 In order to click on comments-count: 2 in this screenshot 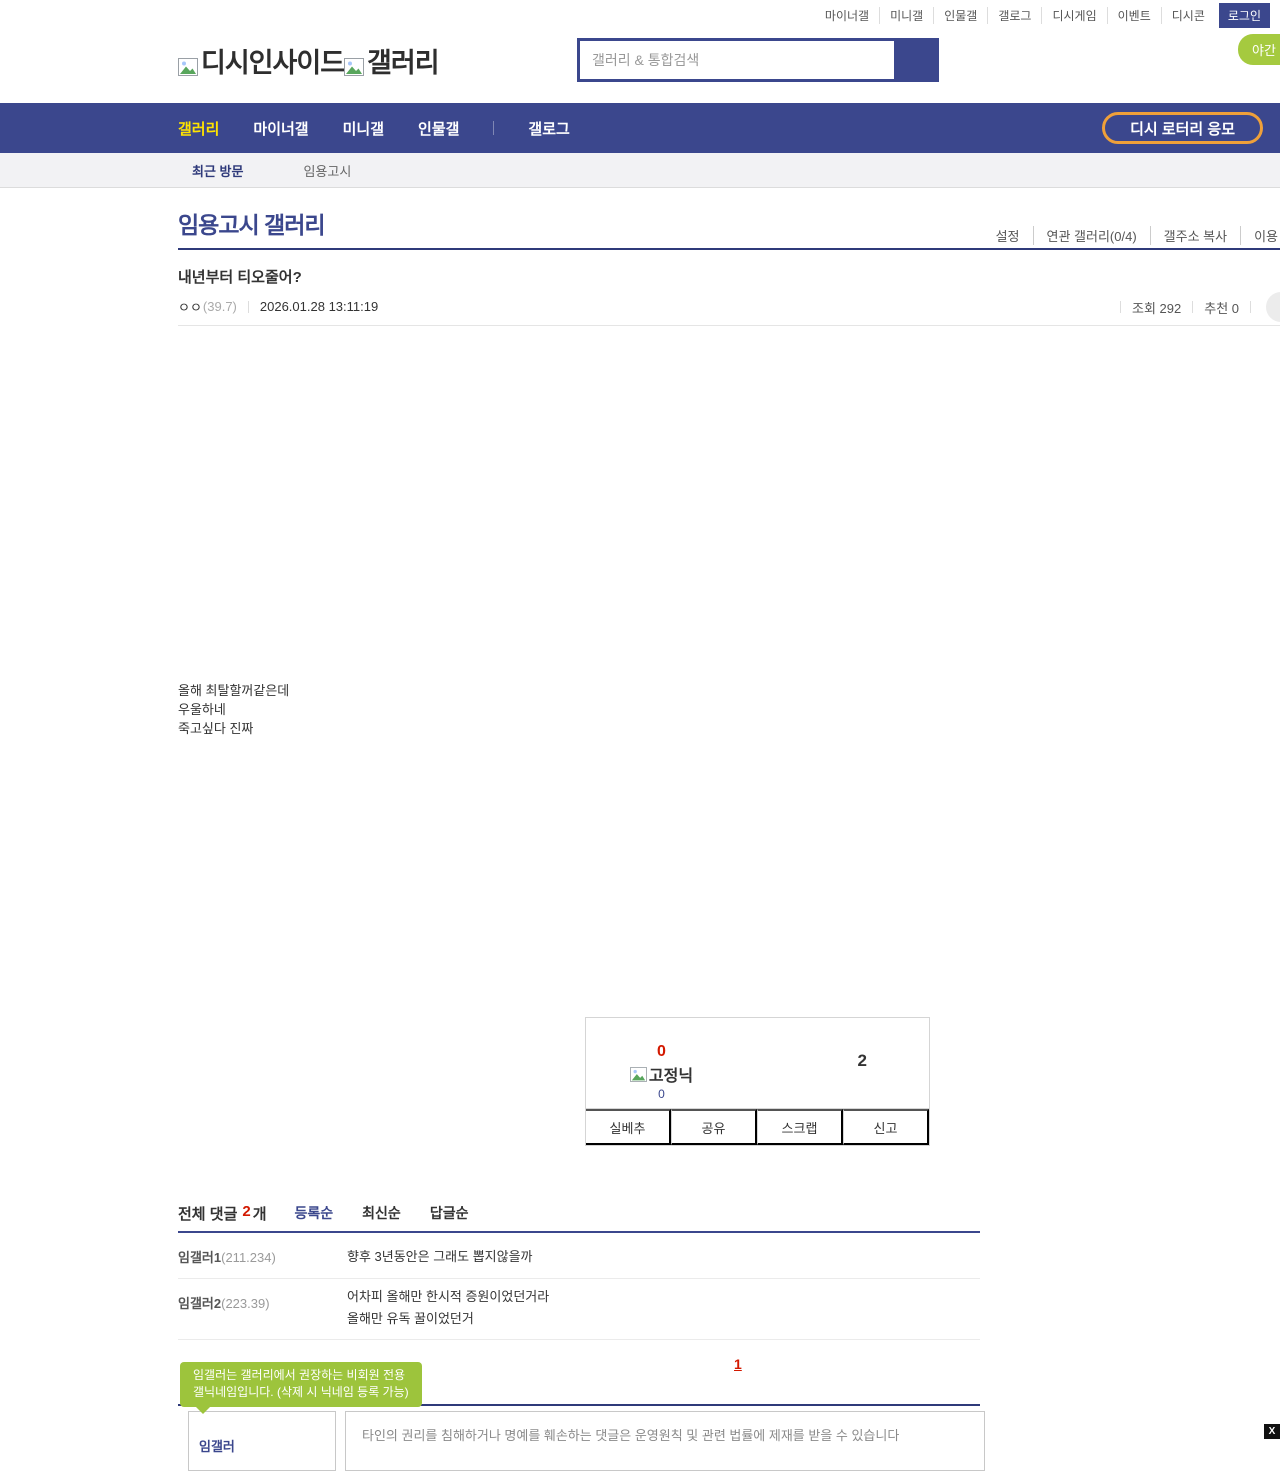, I will do `click(246, 1211)`.